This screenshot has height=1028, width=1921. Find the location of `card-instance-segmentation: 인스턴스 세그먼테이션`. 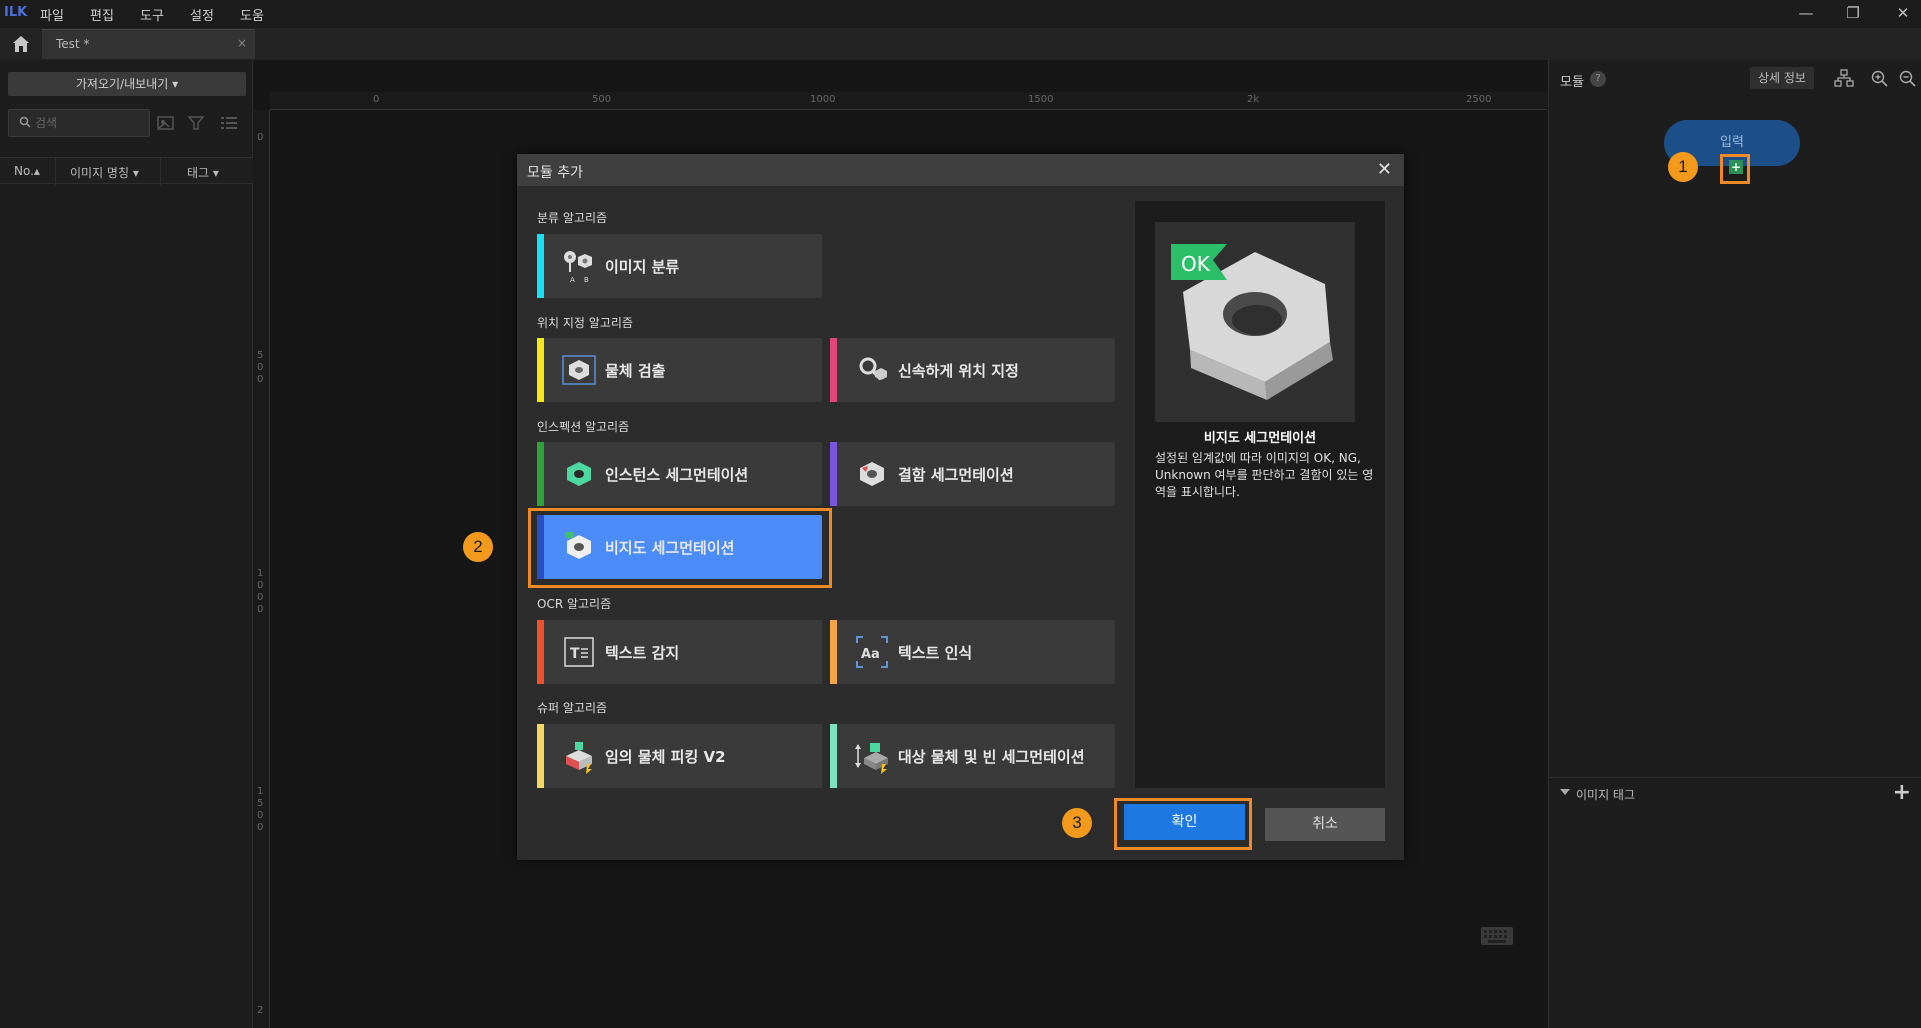

card-instance-segmentation: 인스턴스 세그먼테이션 is located at coordinates (679, 474).